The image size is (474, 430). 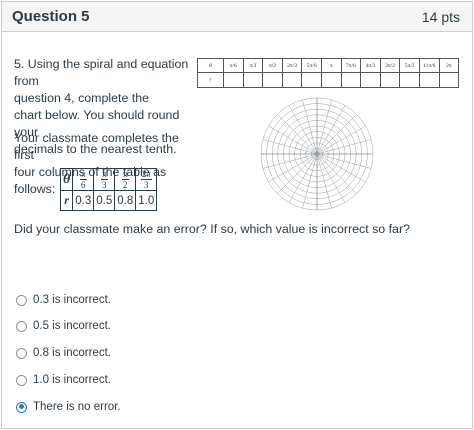 I want to click on chart-col-header: 7π/6, so click(x=351, y=65).